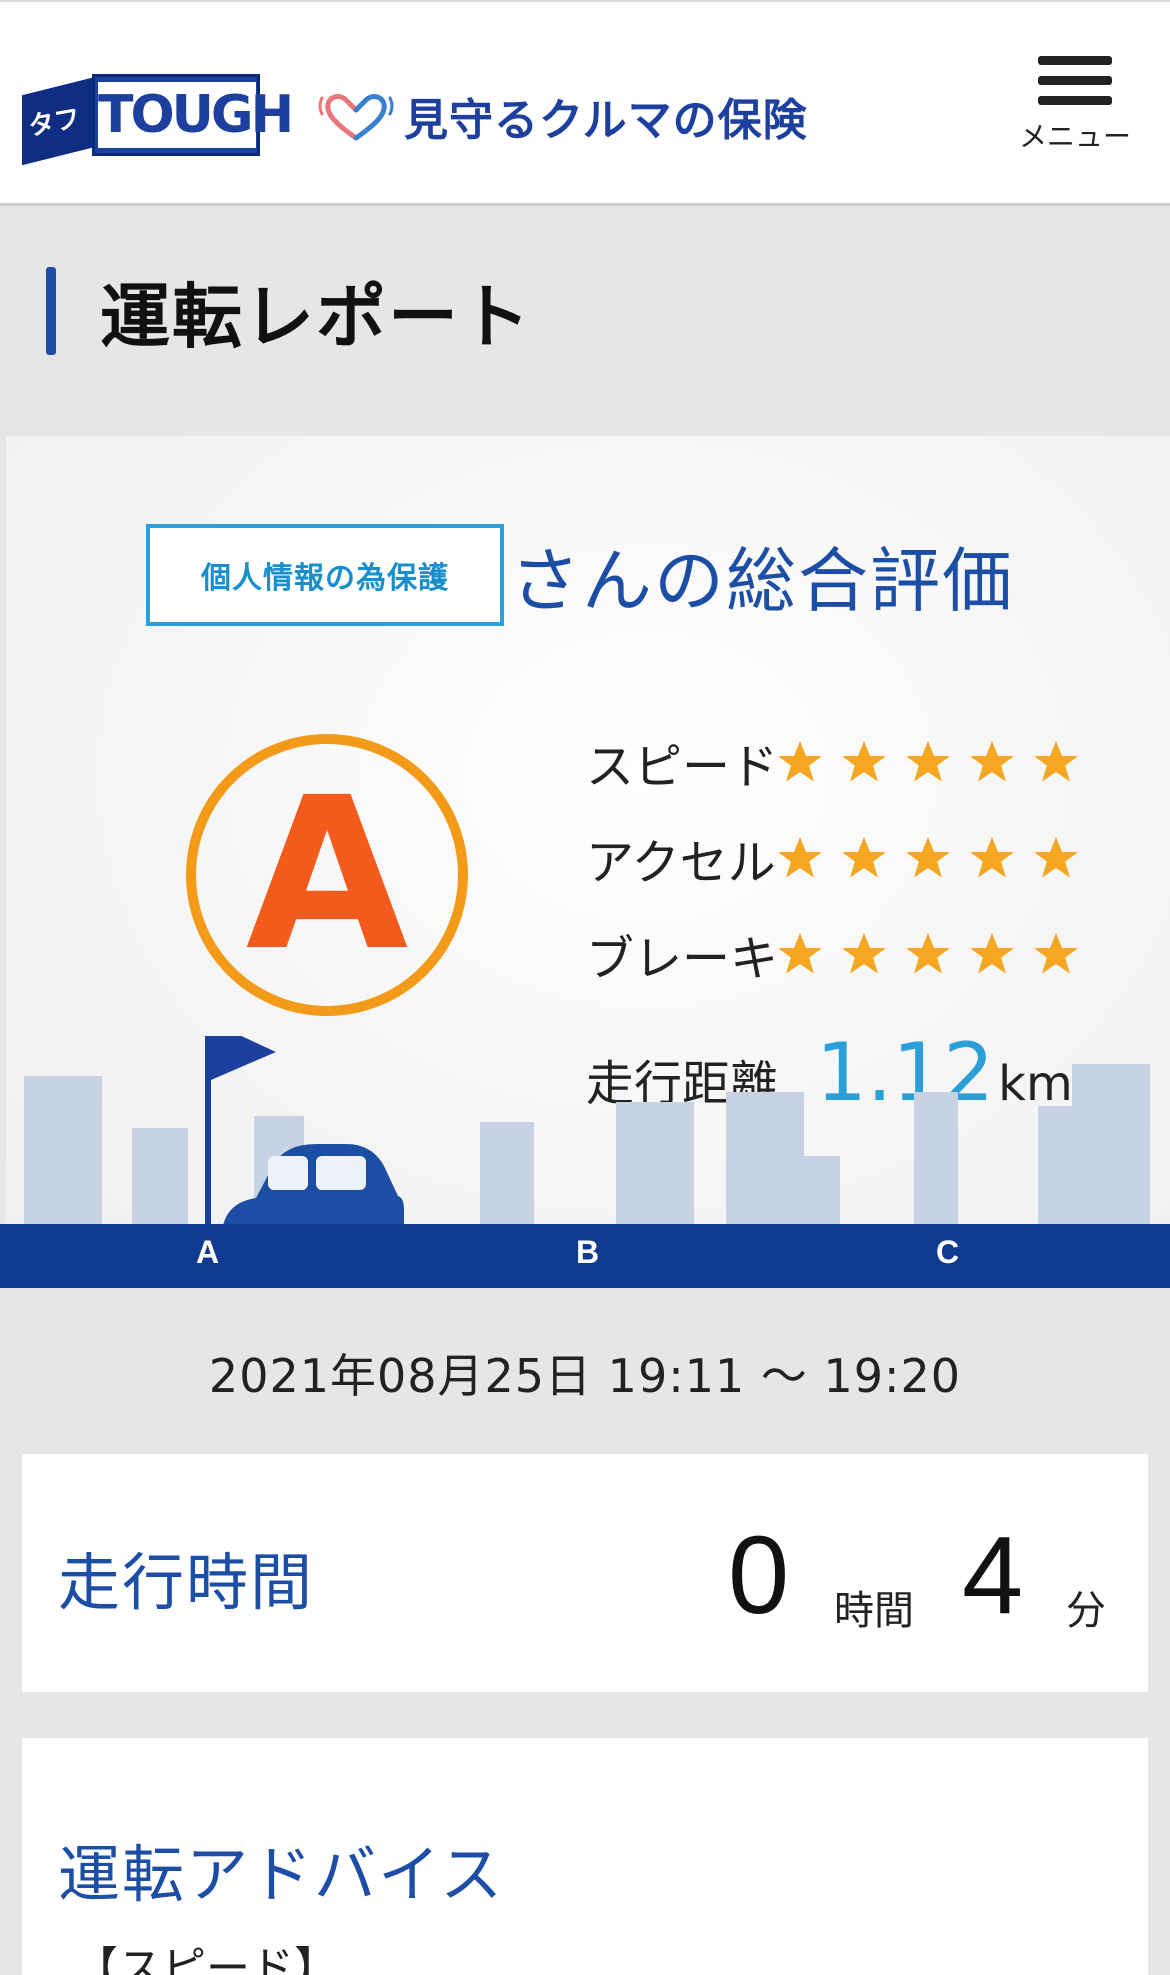 The image size is (1170, 1975). I want to click on ratings-list: スピード アクセル ブレーキ, so click(841, 858).